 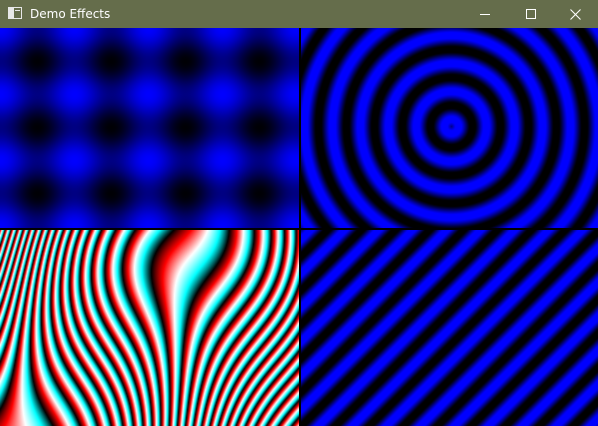 What do you see at coordinates (70, 14) in the screenshot?
I see `window-title: Demo Effects` at bounding box center [70, 14].